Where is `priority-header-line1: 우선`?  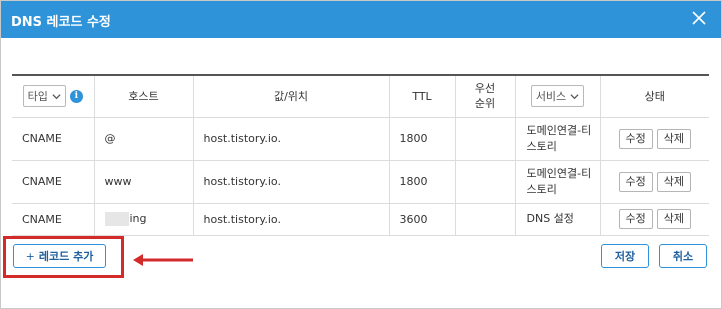 priority-header-line1: 우선 is located at coordinates (485, 89).